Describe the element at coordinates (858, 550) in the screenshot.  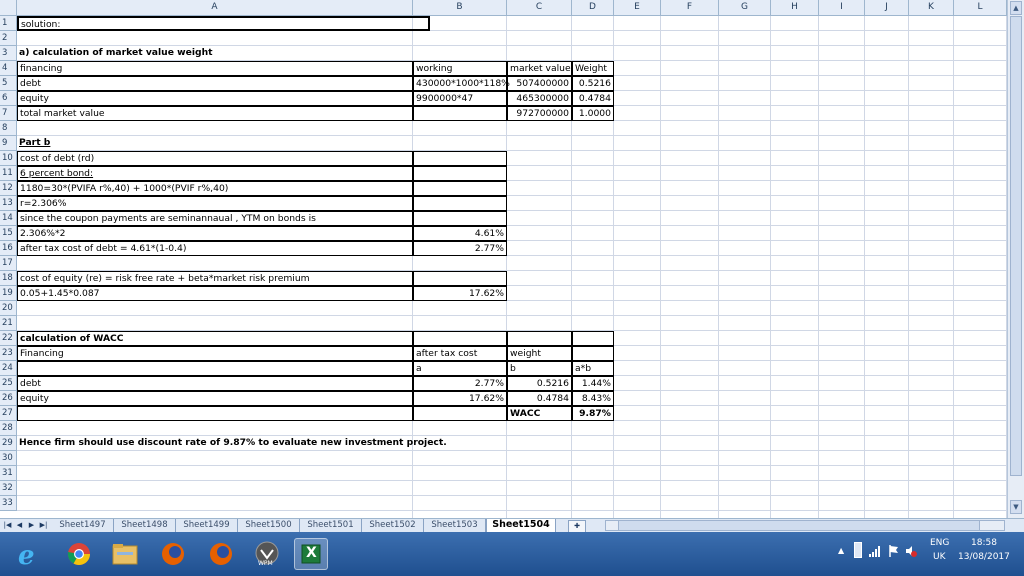
I see `battery-icon` at that location.